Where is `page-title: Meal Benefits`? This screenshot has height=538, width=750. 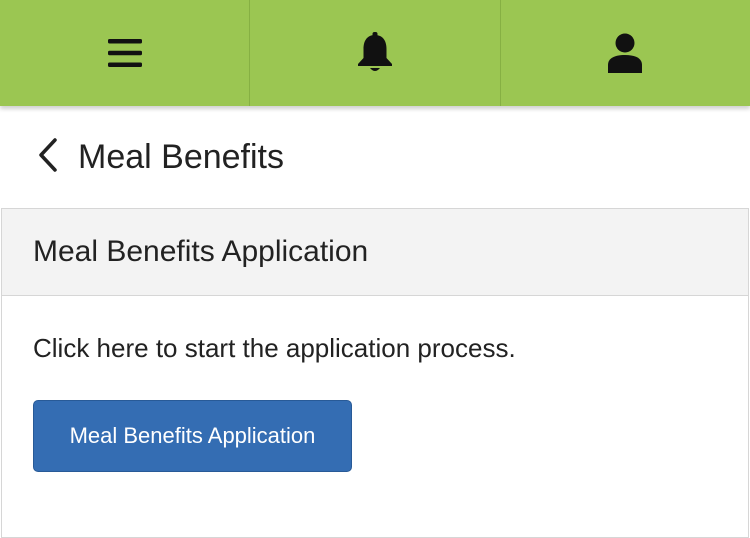
page-title: Meal Benefits is located at coordinates (181, 156).